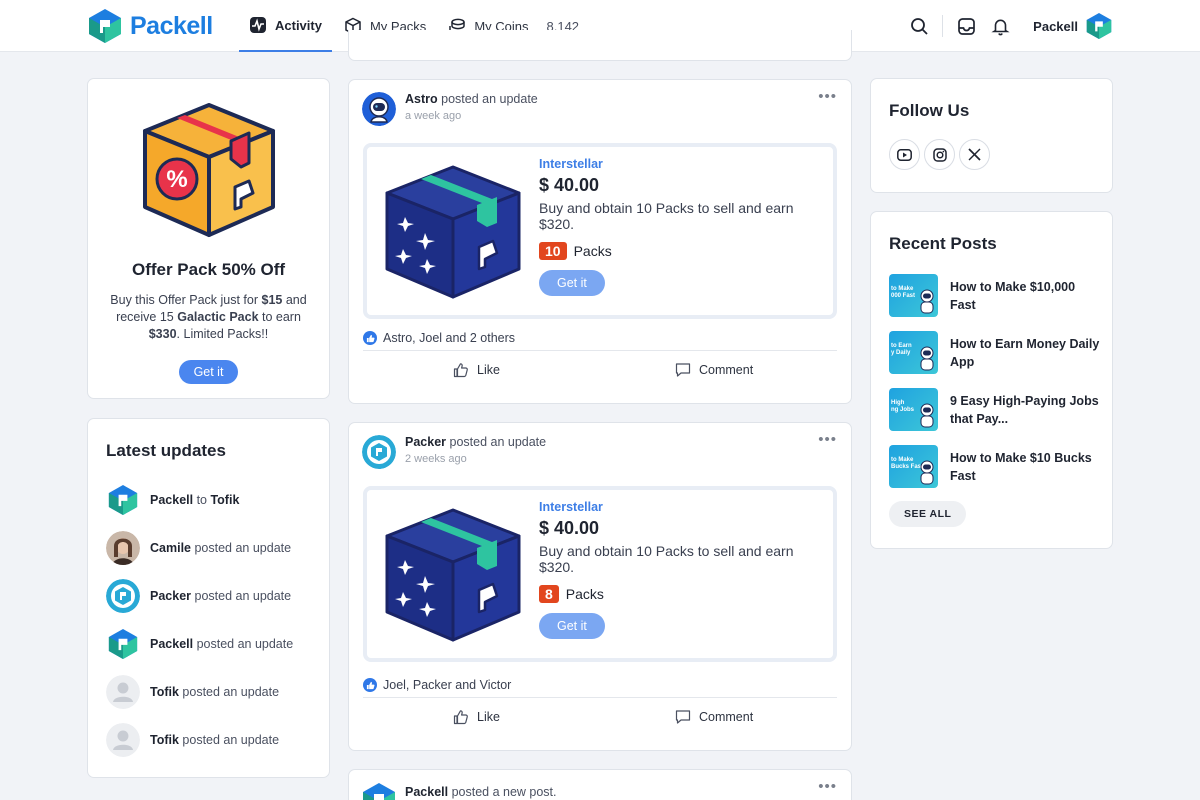 This screenshot has height=800, width=1200. I want to click on x-icon, so click(974, 154).